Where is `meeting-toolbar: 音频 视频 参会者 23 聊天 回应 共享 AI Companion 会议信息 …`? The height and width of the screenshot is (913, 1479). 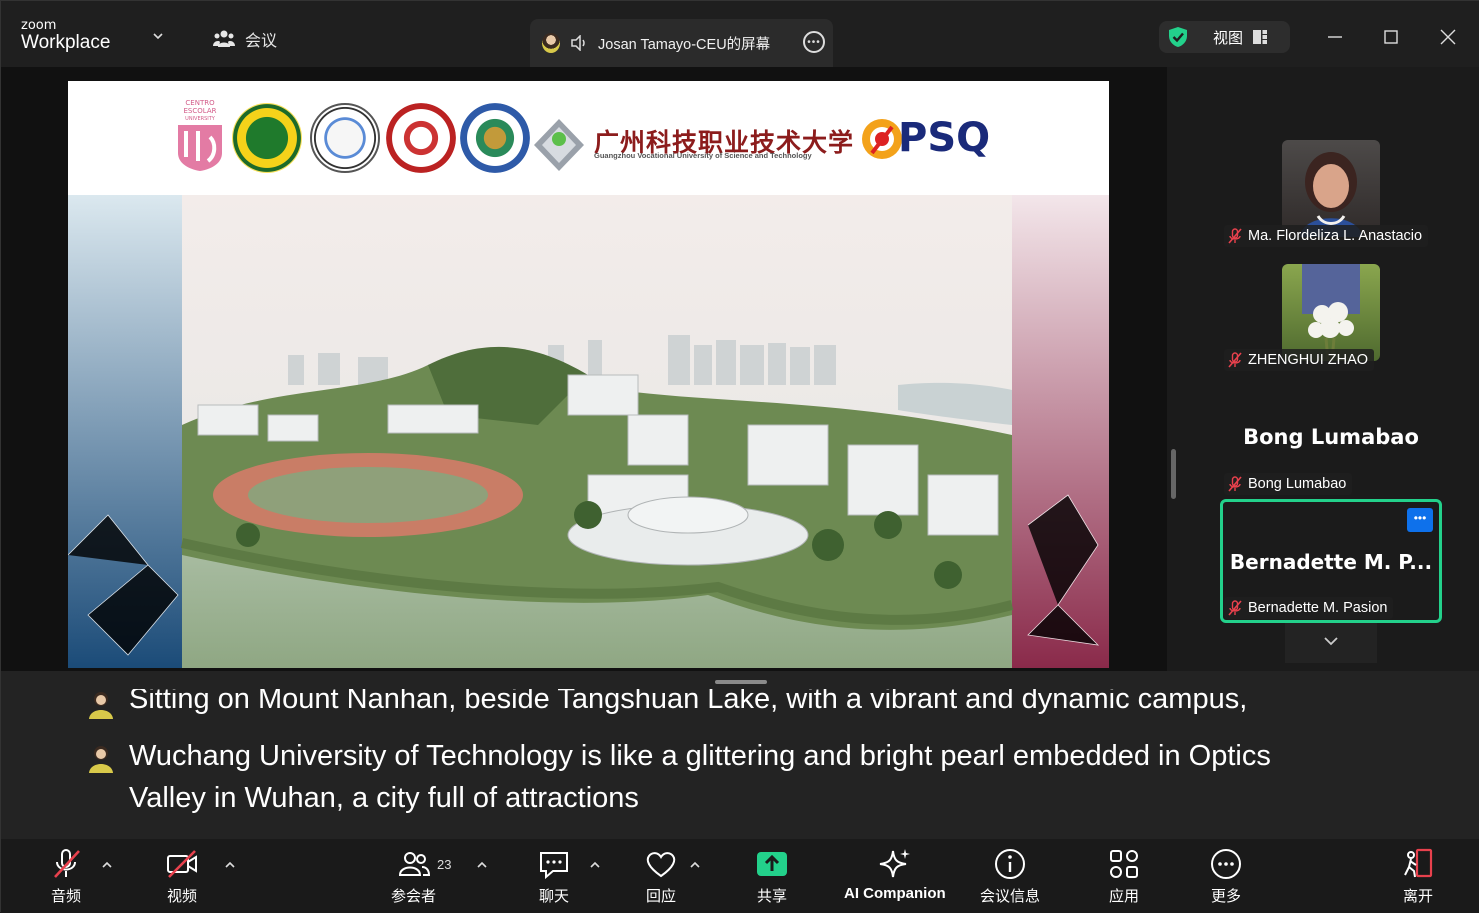 meeting-toolbar: 音频 视频 参会者 23 聊天 回应 共享 AI Companion 会议信息 … is located at coordinates (740, 876).